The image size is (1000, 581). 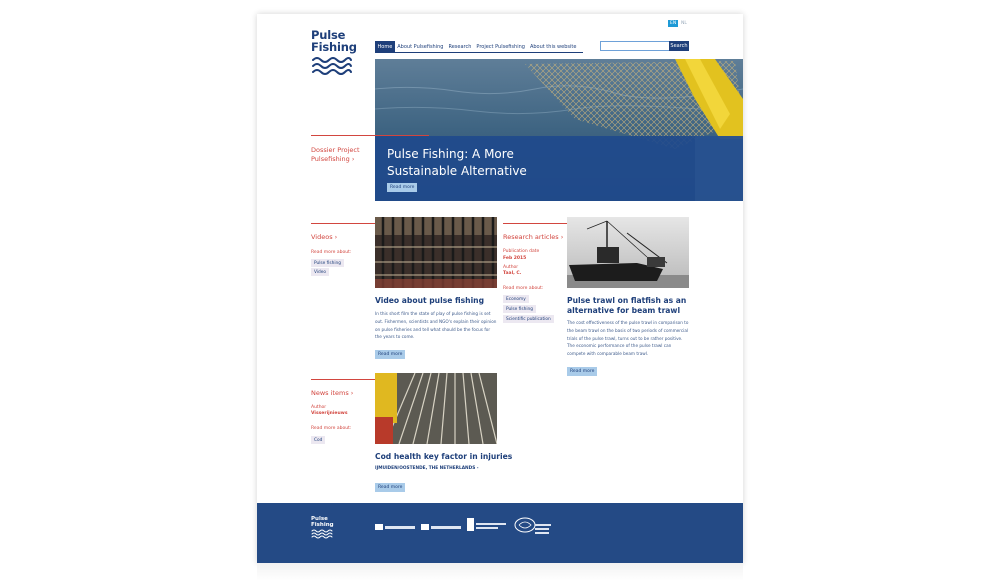 I want to click on video-thumbnail, so click(x=436, y=252).